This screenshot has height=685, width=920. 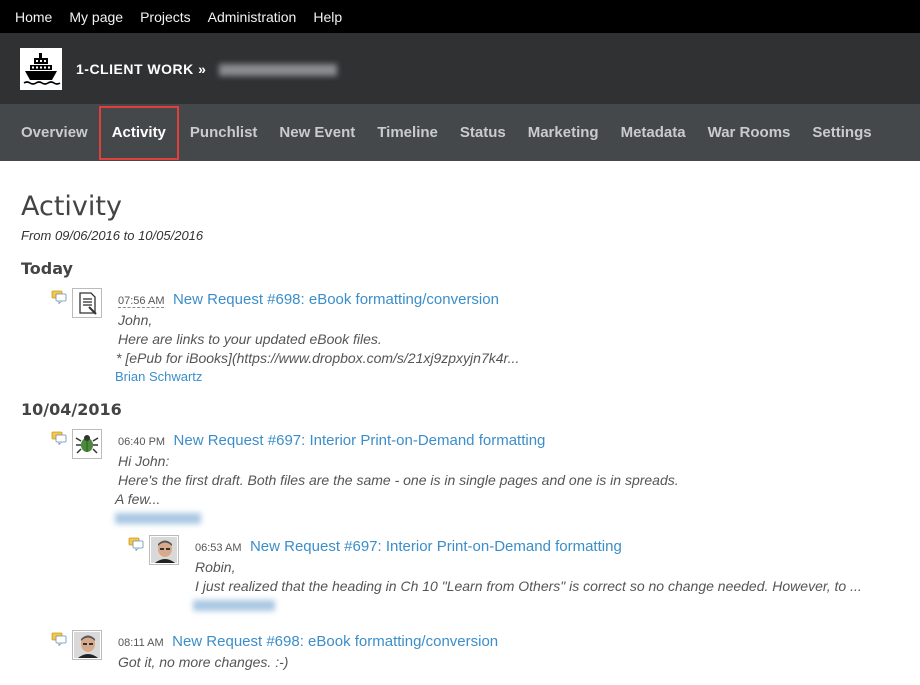 What do you see at coordinates (135, 320) in the screenshot?
I see `activity-line: John,` at bounding box center [135, 320].